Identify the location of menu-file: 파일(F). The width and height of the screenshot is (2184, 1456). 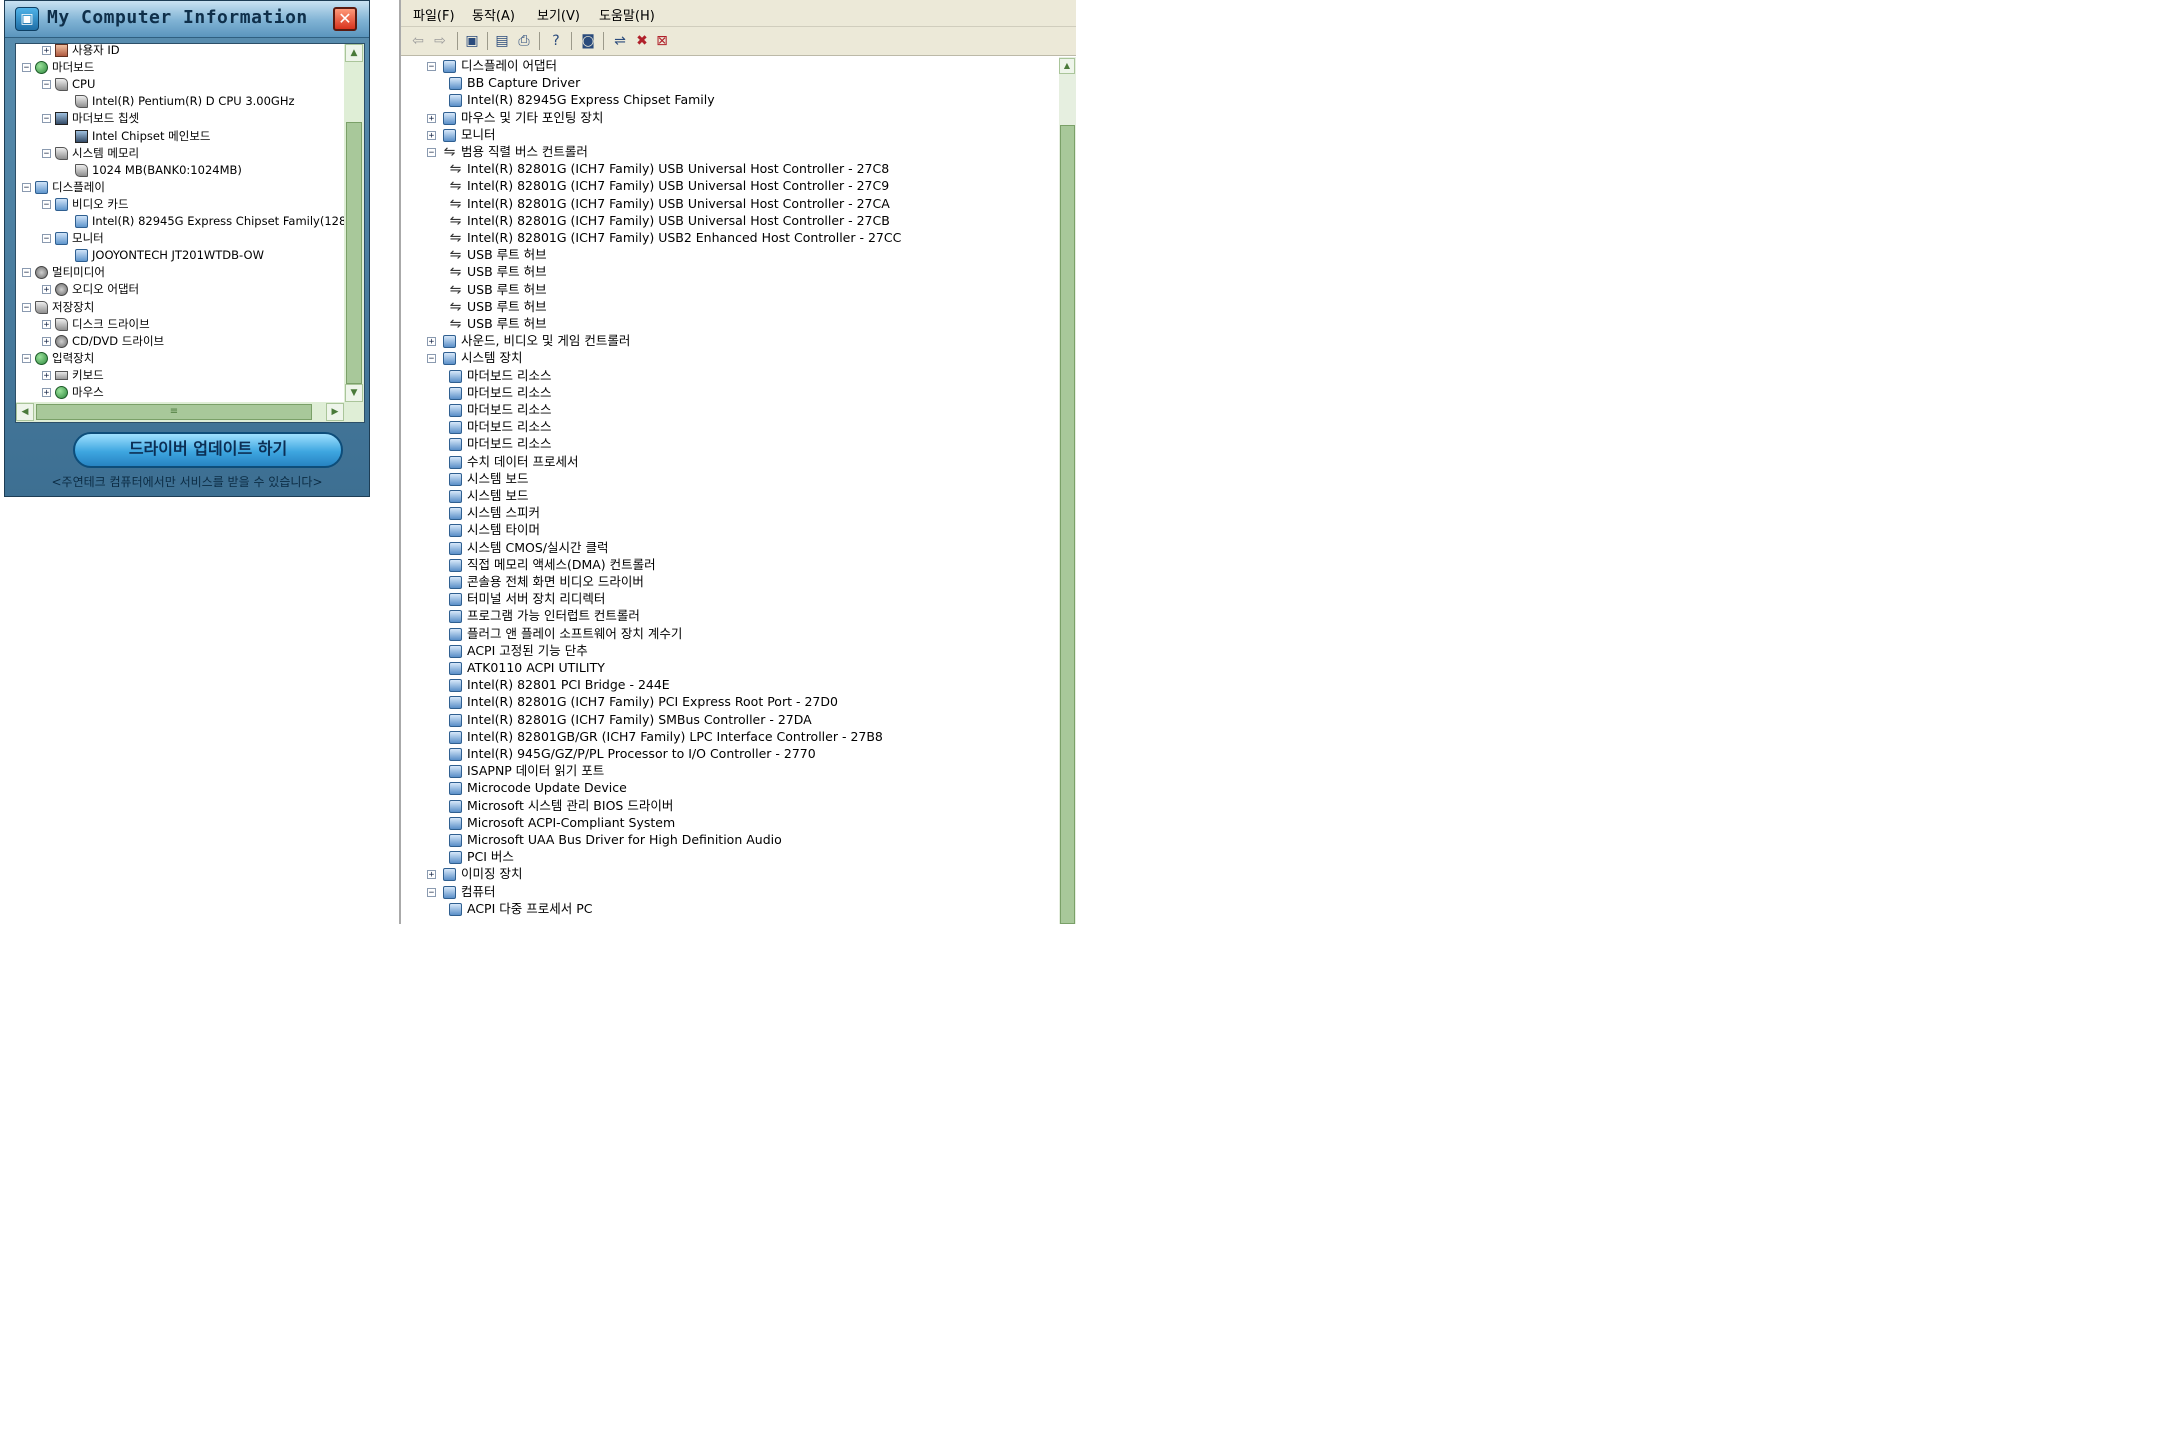
(434, 14).